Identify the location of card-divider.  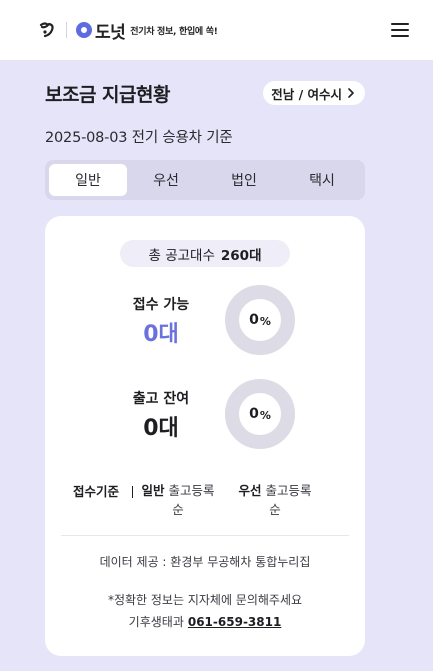
(205, 535).